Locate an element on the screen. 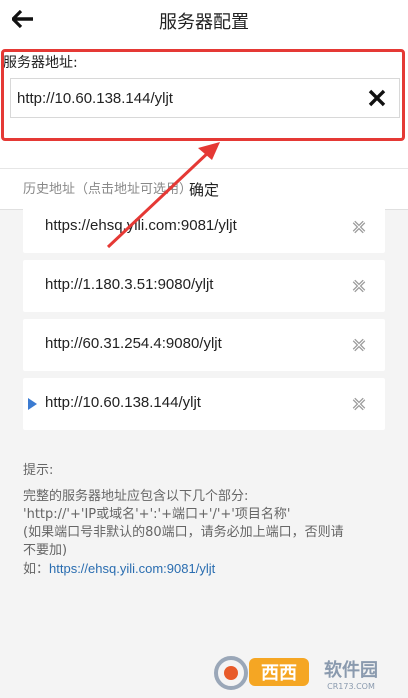 The image size is (408, 698). tips-line: 不要加) is located at coordinates (45, 550).